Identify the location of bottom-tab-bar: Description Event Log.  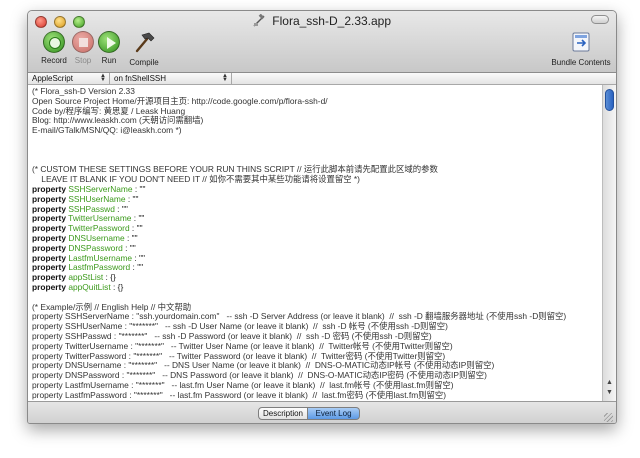
(322, 412).